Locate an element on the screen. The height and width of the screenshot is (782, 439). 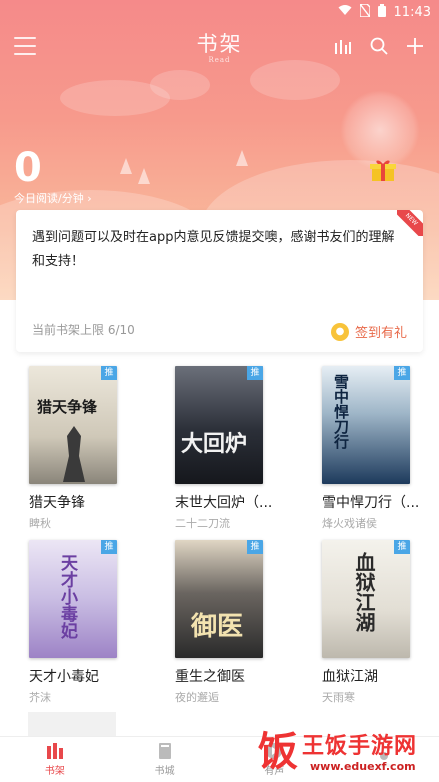
user-icon is located at coordinates (384, 759).